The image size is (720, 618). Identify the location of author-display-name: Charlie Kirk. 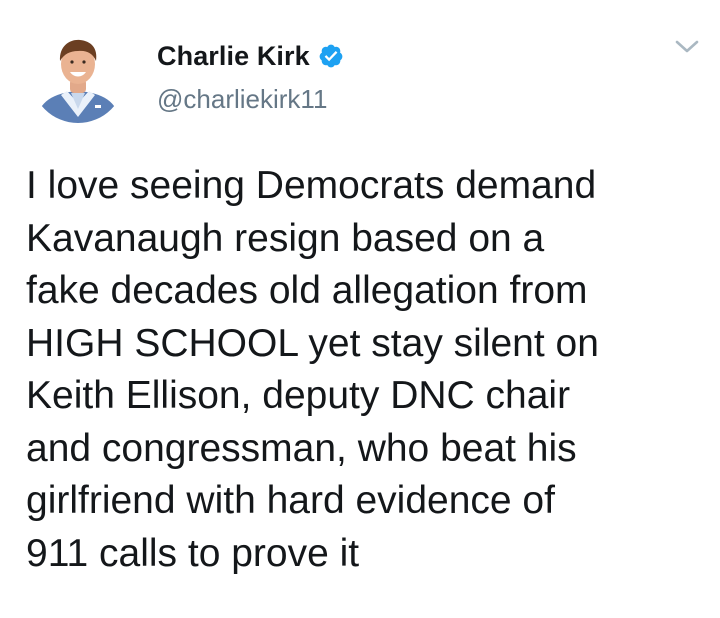
(233, 56).